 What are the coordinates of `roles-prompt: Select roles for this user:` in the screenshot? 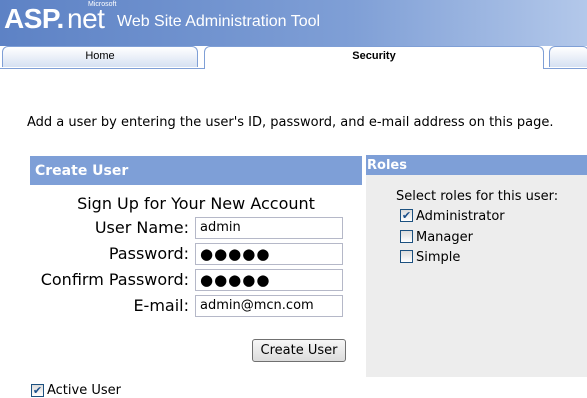 It's located at (477, 196).